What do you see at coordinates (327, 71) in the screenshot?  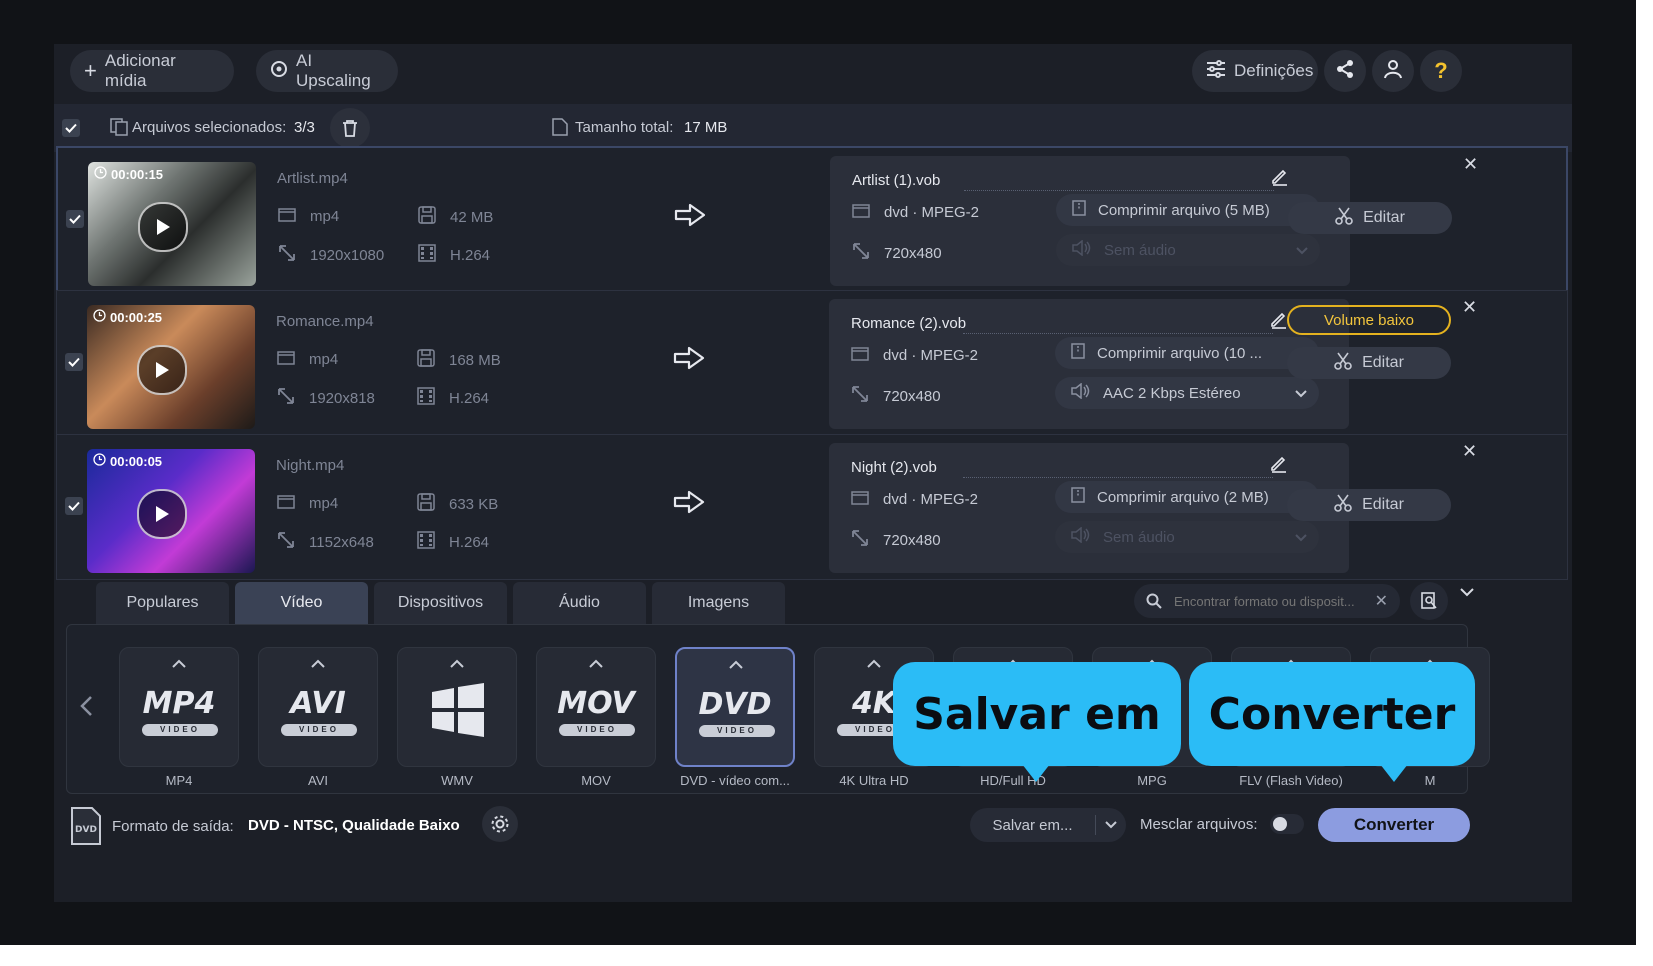 I see `ai-upscaling-button: AI Upscaling` at bounding box center [327, 71].